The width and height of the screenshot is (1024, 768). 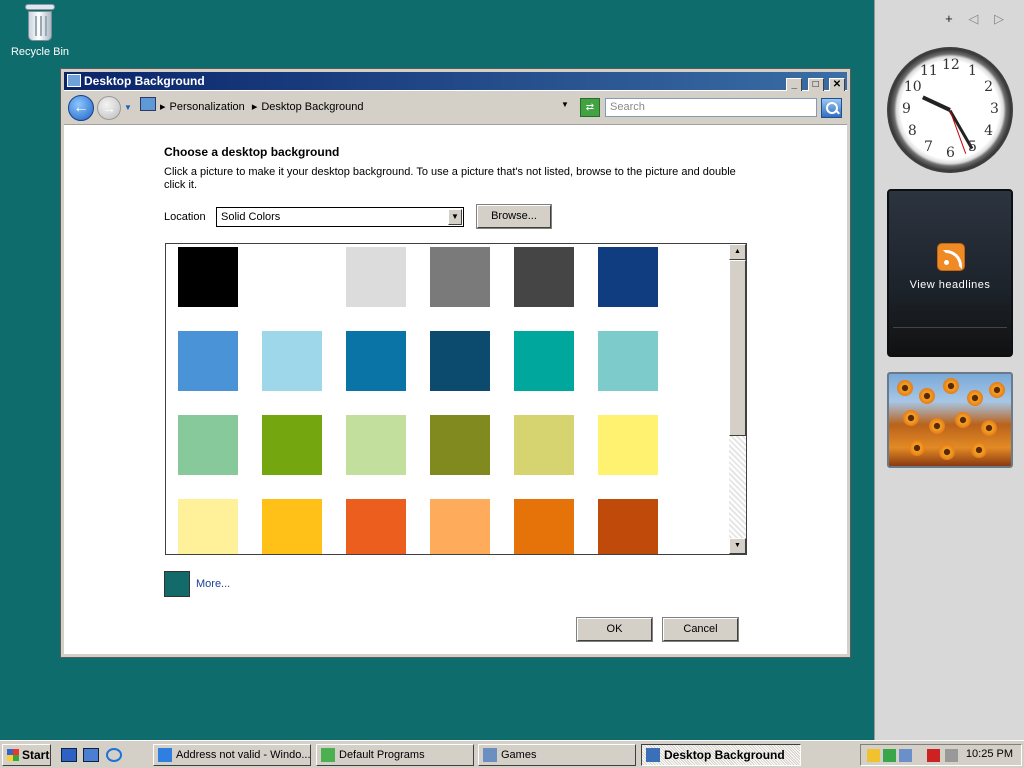 I want to click on internet-explorer-icon, so click(x=114, y=755).